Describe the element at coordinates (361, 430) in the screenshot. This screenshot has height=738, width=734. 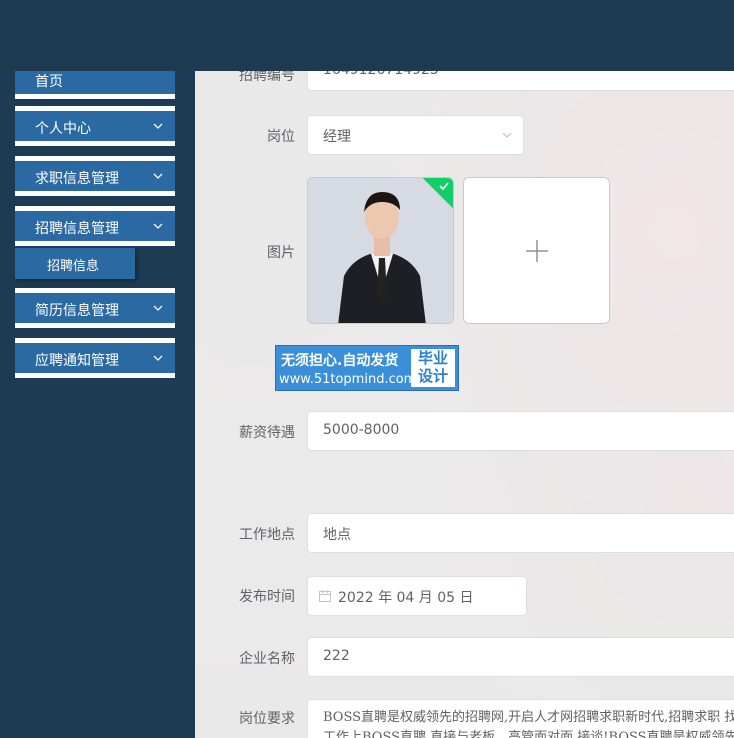
I see `salary-value: 5000-8000` at that location.